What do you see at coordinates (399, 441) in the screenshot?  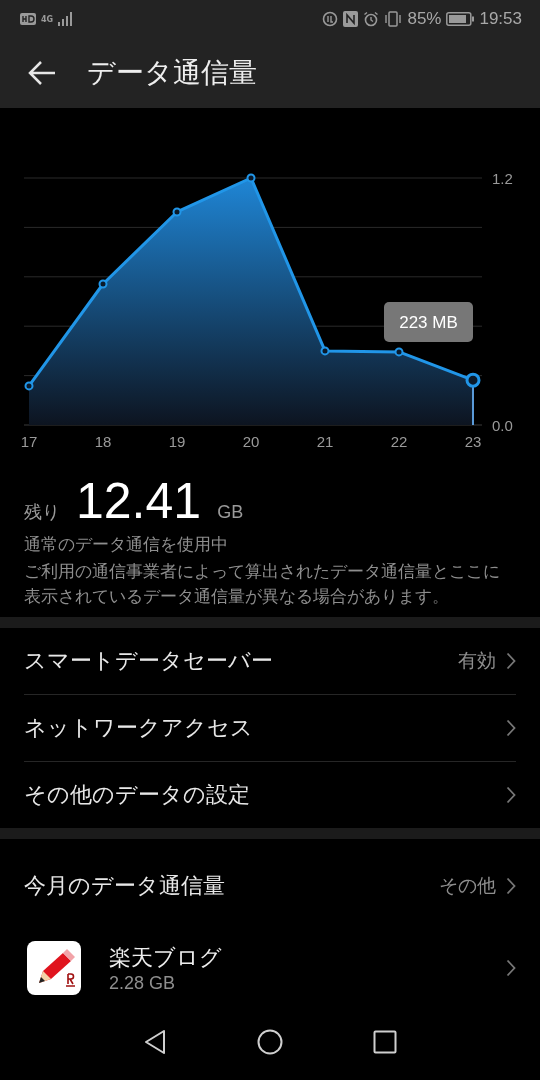 I see `axis-label: 22` at bounding box center [399, 441].